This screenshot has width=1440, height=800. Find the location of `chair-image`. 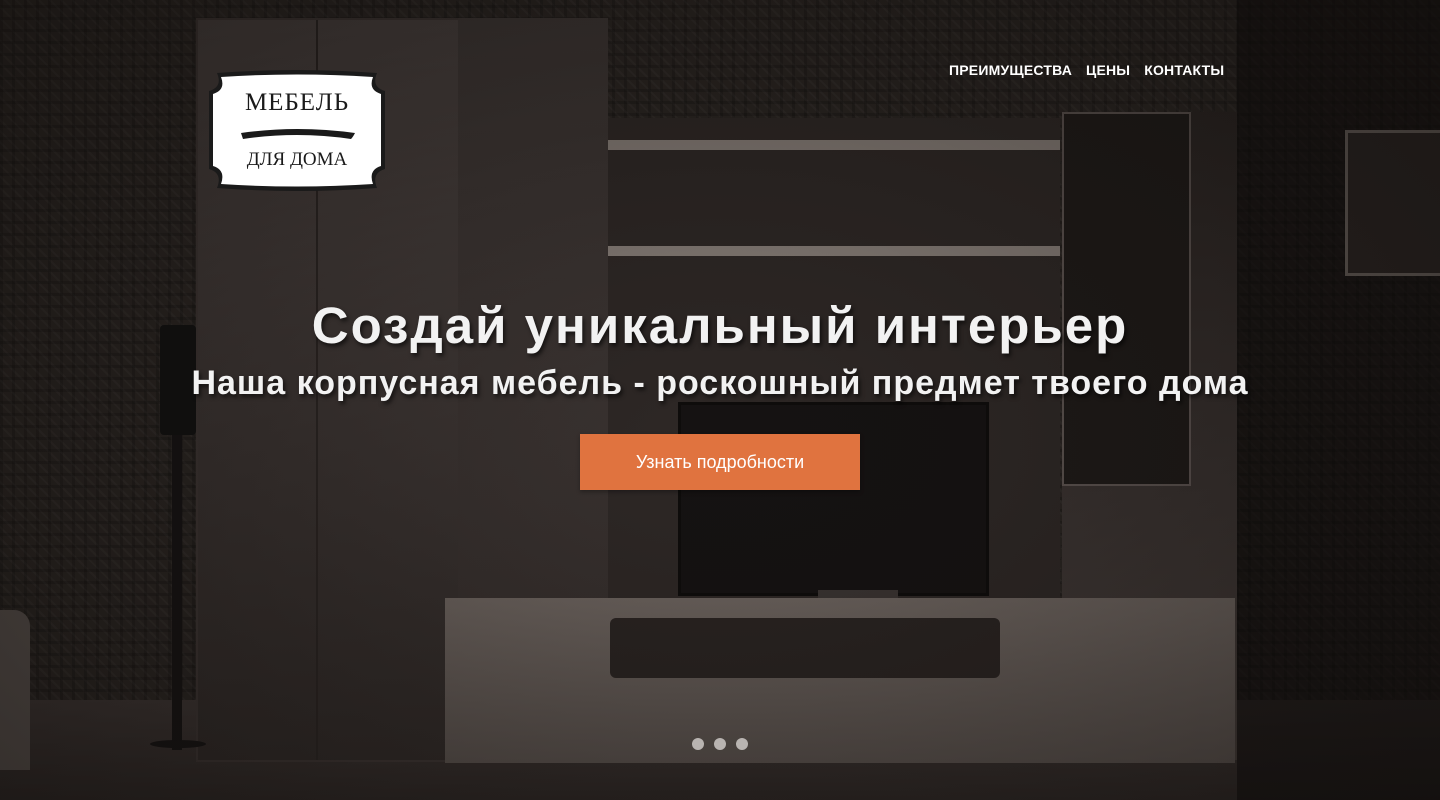

chair-image is located at coordinates (15, 690).